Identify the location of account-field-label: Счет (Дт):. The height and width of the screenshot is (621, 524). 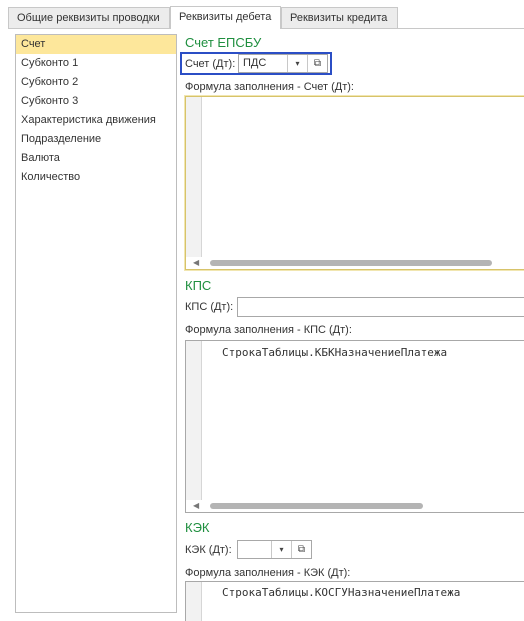
(210, 64).